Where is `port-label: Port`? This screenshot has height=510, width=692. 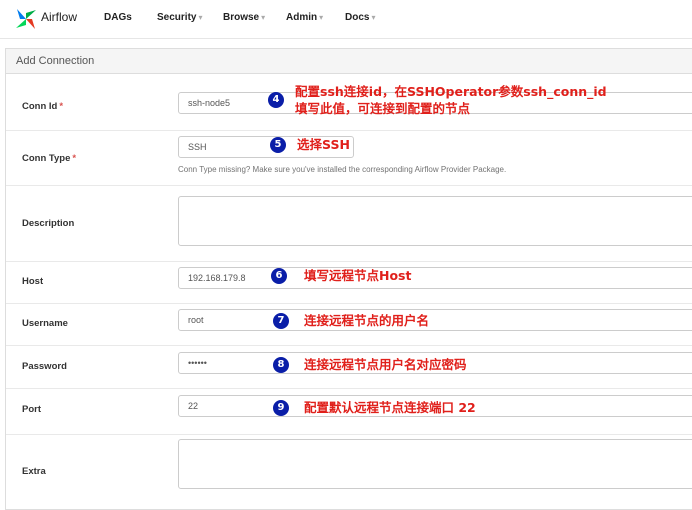 port-label: Port is located at coordinates (31, 409).